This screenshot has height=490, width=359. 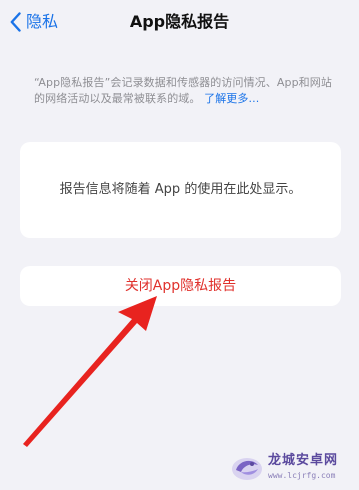 I want to click on watermark: 龙城安卓网 www.lcjrfg.com, so click(x=287, y=466).